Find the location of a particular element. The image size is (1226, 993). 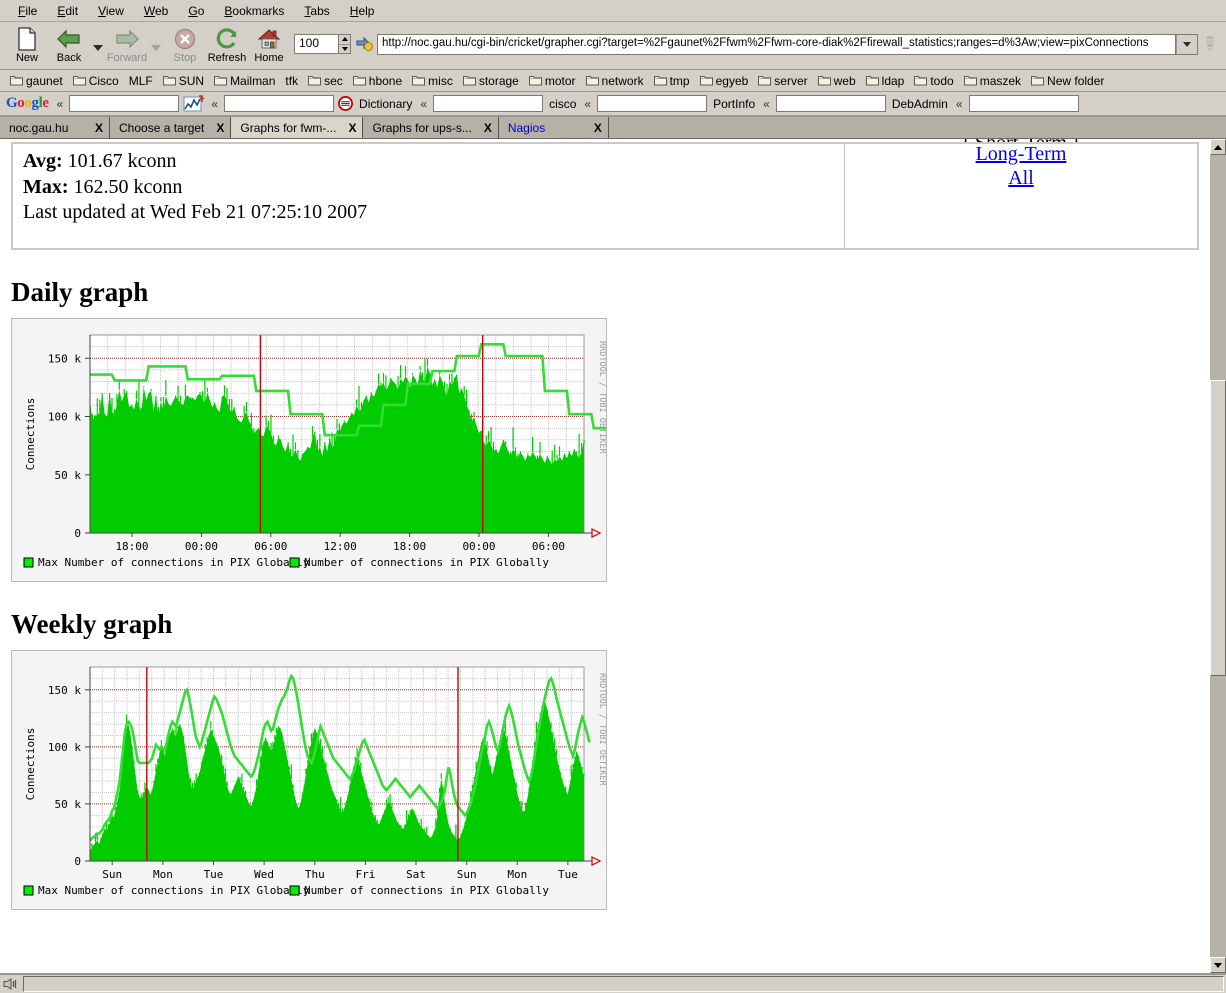

zoom-value: 100 is located at coordinates (316, 44).